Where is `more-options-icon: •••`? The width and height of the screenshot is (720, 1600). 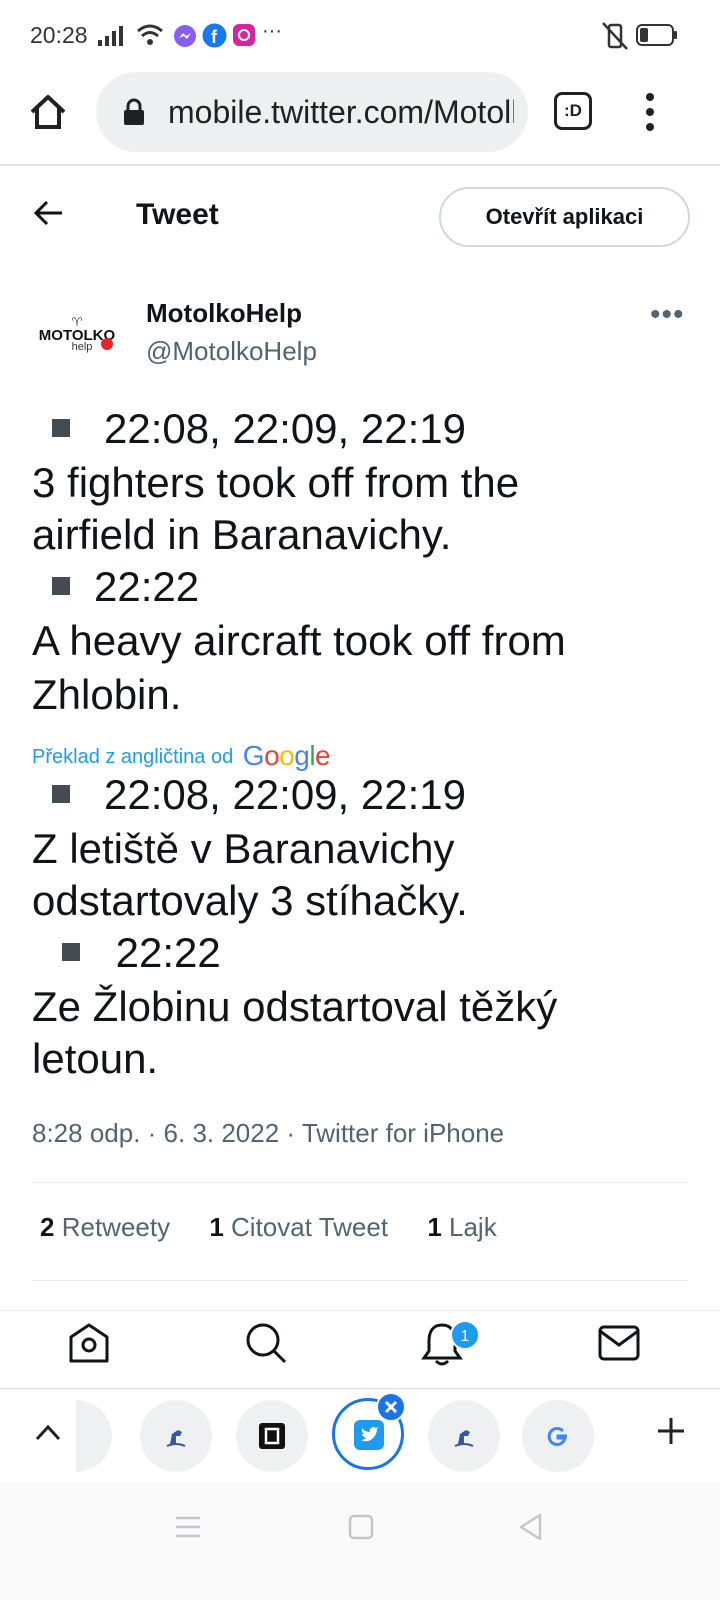
more-options-icon: ••• is located at coordinates (667, 315).